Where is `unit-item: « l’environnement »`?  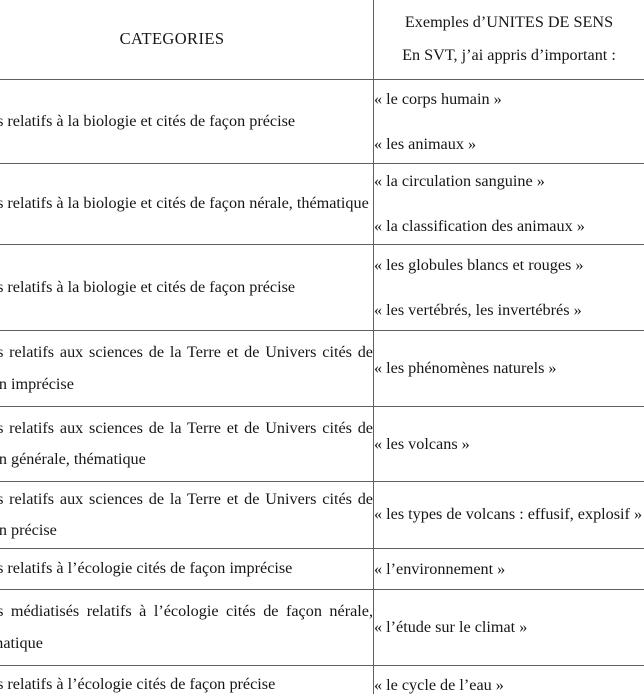 unit-item: « l’environnement » is located at coordinates (440, 568).